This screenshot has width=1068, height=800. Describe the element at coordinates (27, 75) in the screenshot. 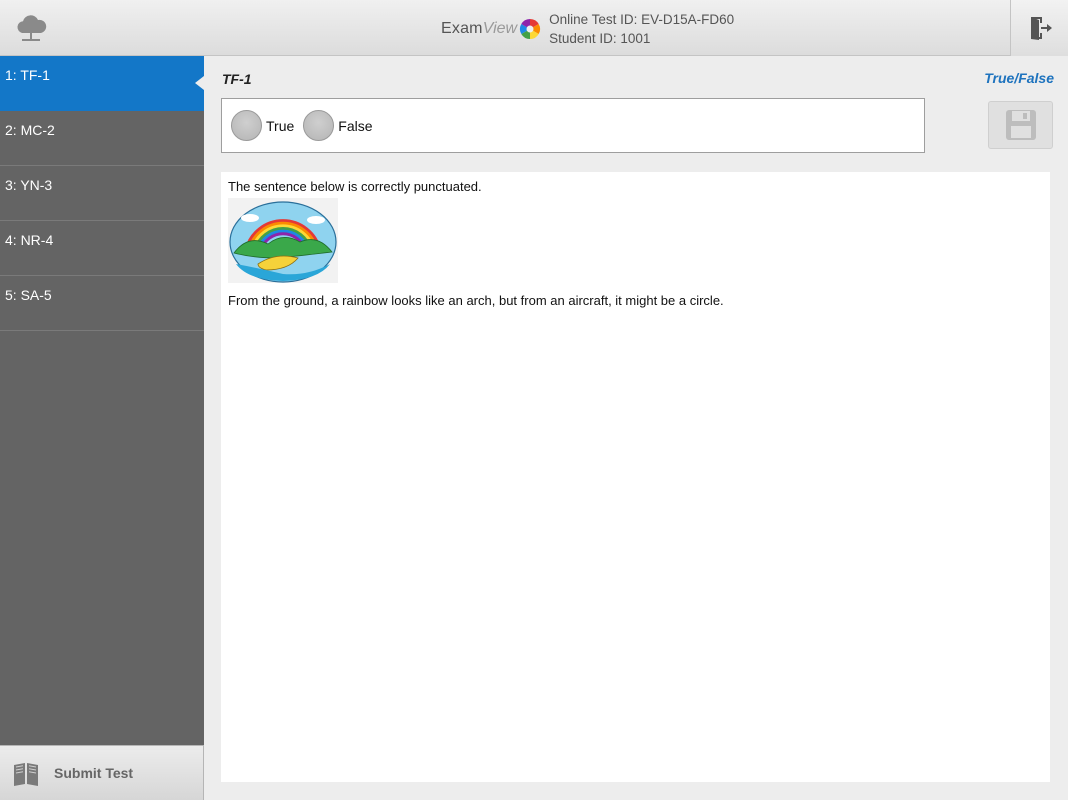

I see `sidebar-item-label: 1: TF-1` at that location.